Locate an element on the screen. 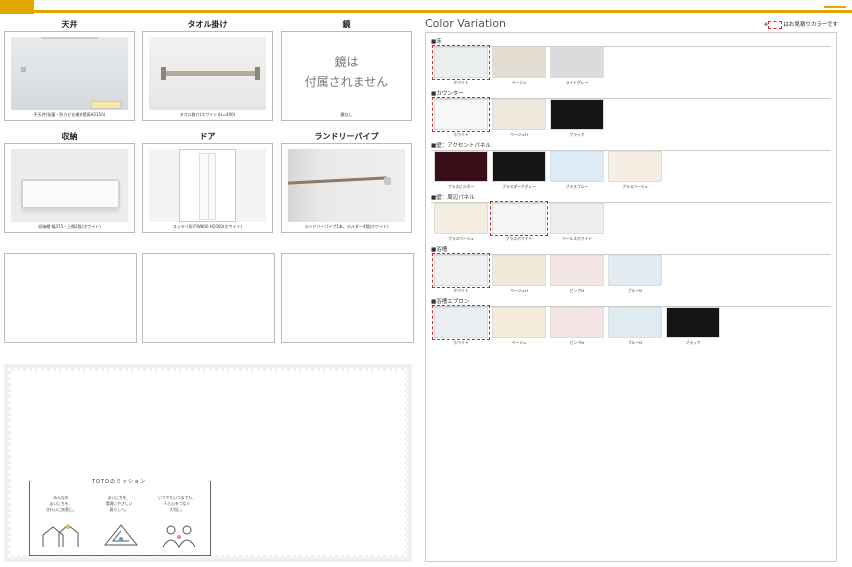  option-caption: 鏡なし is located at coordinates (346, 114).